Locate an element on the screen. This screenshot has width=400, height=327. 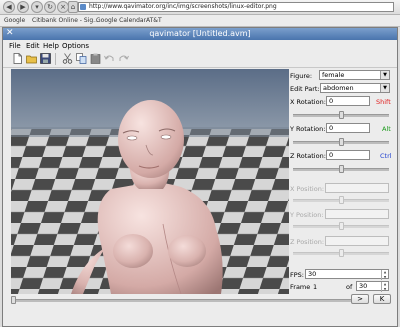
frame-of-label: of is located at coordinates (349, 287).